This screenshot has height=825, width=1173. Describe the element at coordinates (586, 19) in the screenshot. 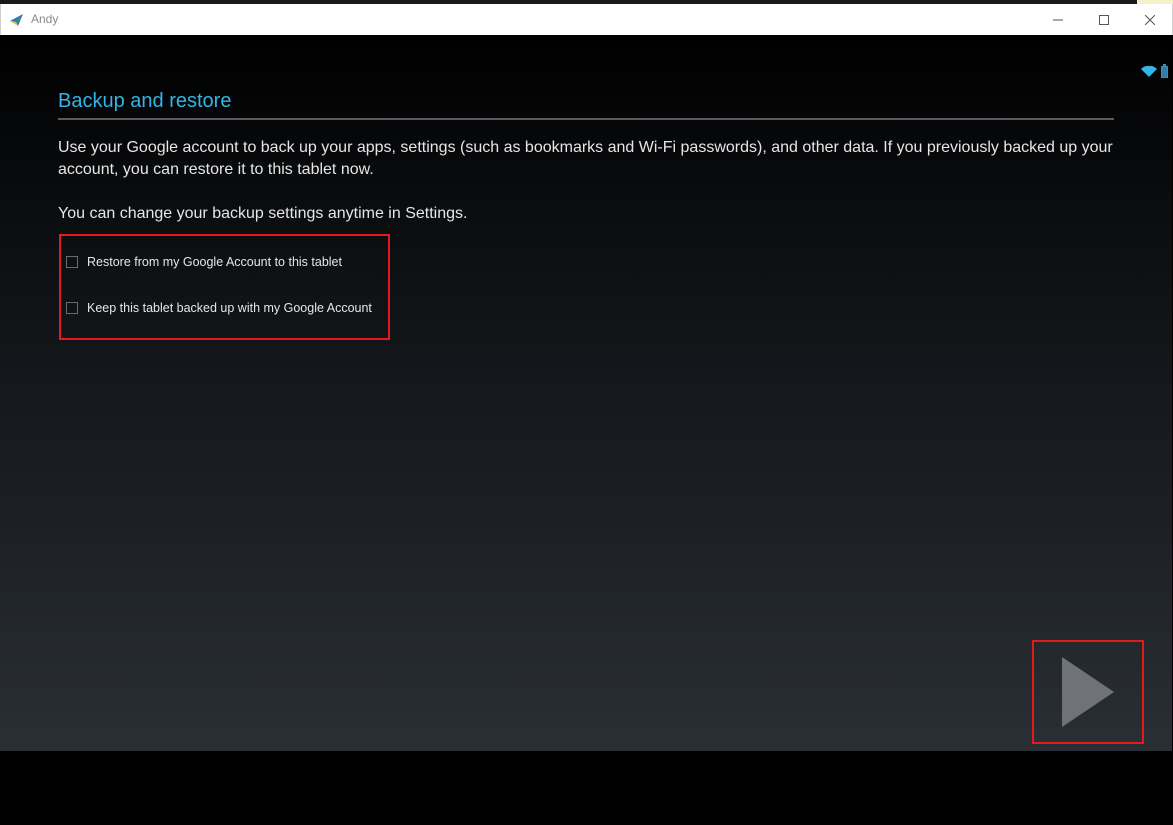

I see `window-titlebar: Andy` at that location.